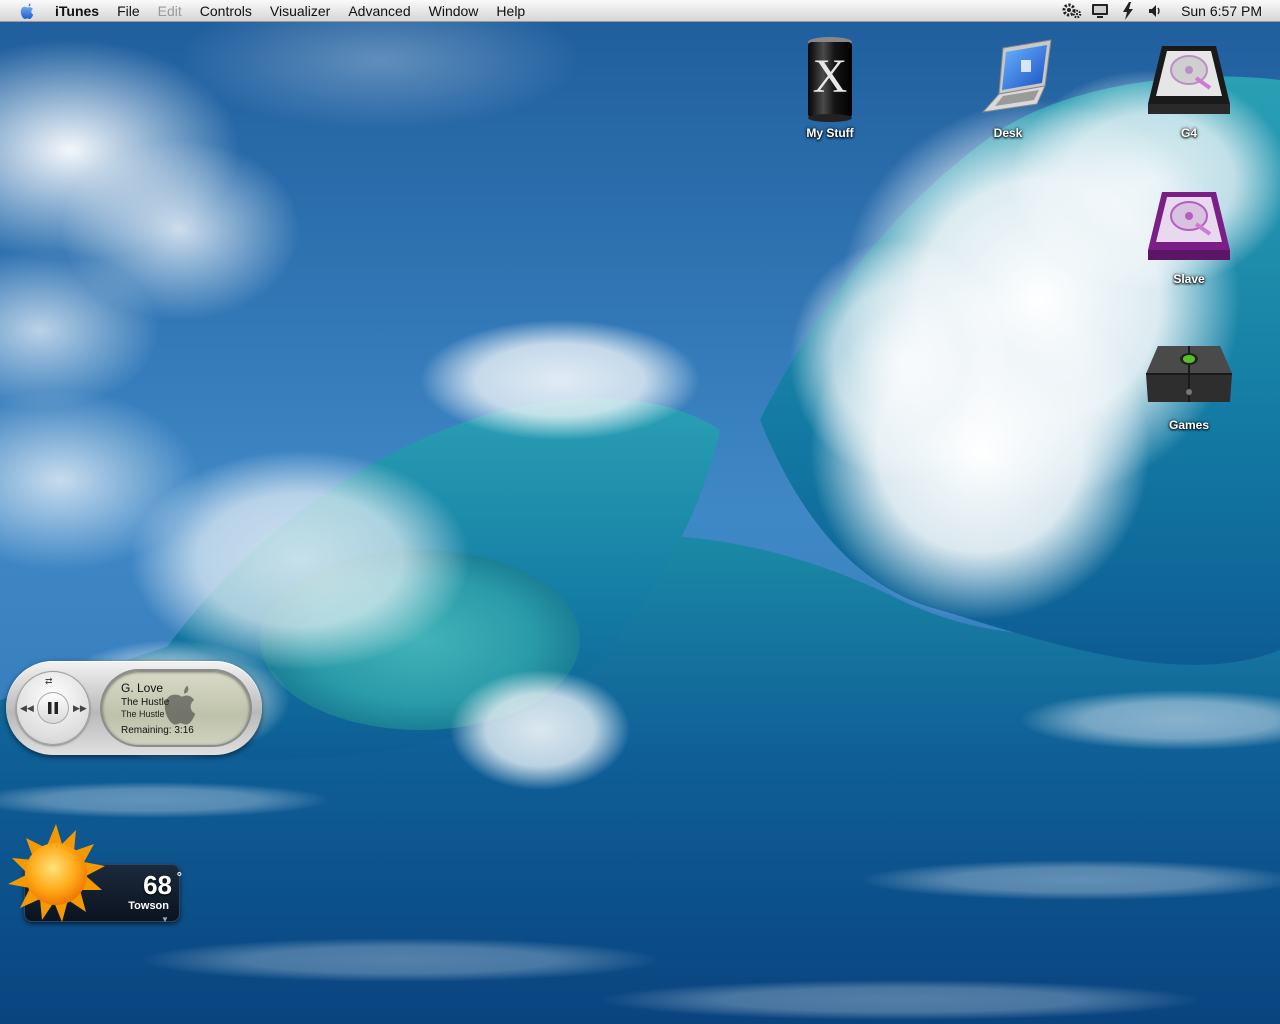 The image size is (1280, 1024). I want to click on desktop-icon-label: G4, so click(1188, 133).